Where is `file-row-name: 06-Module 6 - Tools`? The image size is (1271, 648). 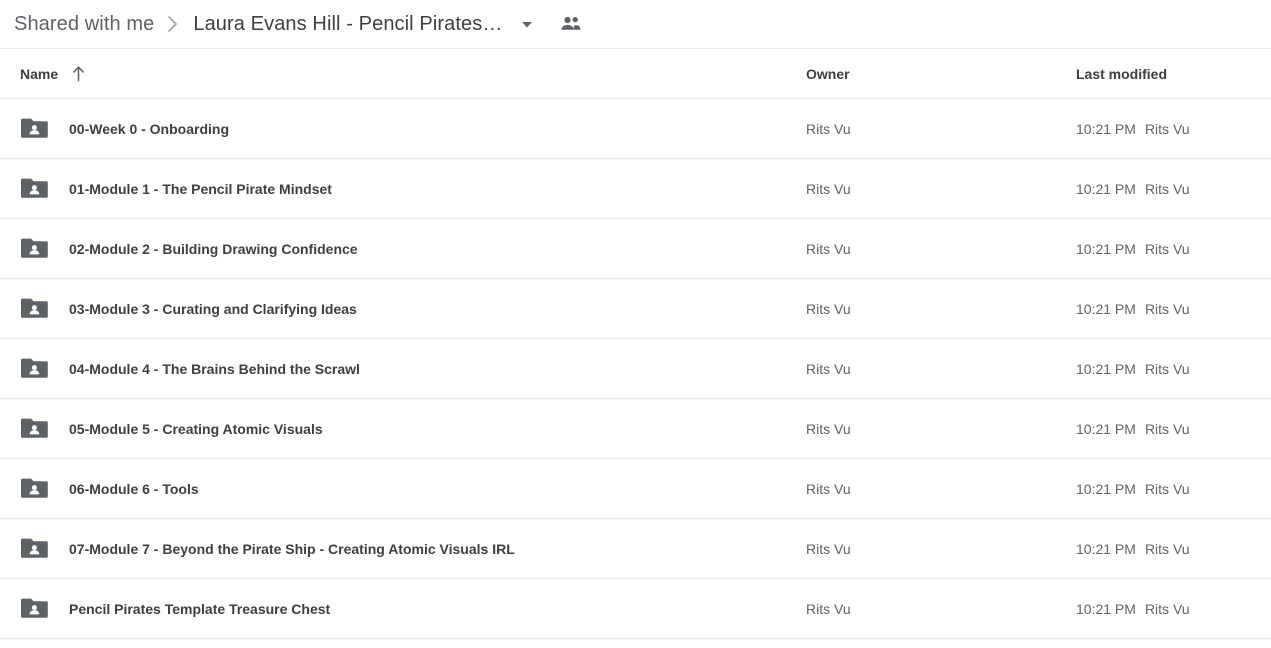
file-row-name: 06-Module 6 - Tools is located at coordinates (134, 488).